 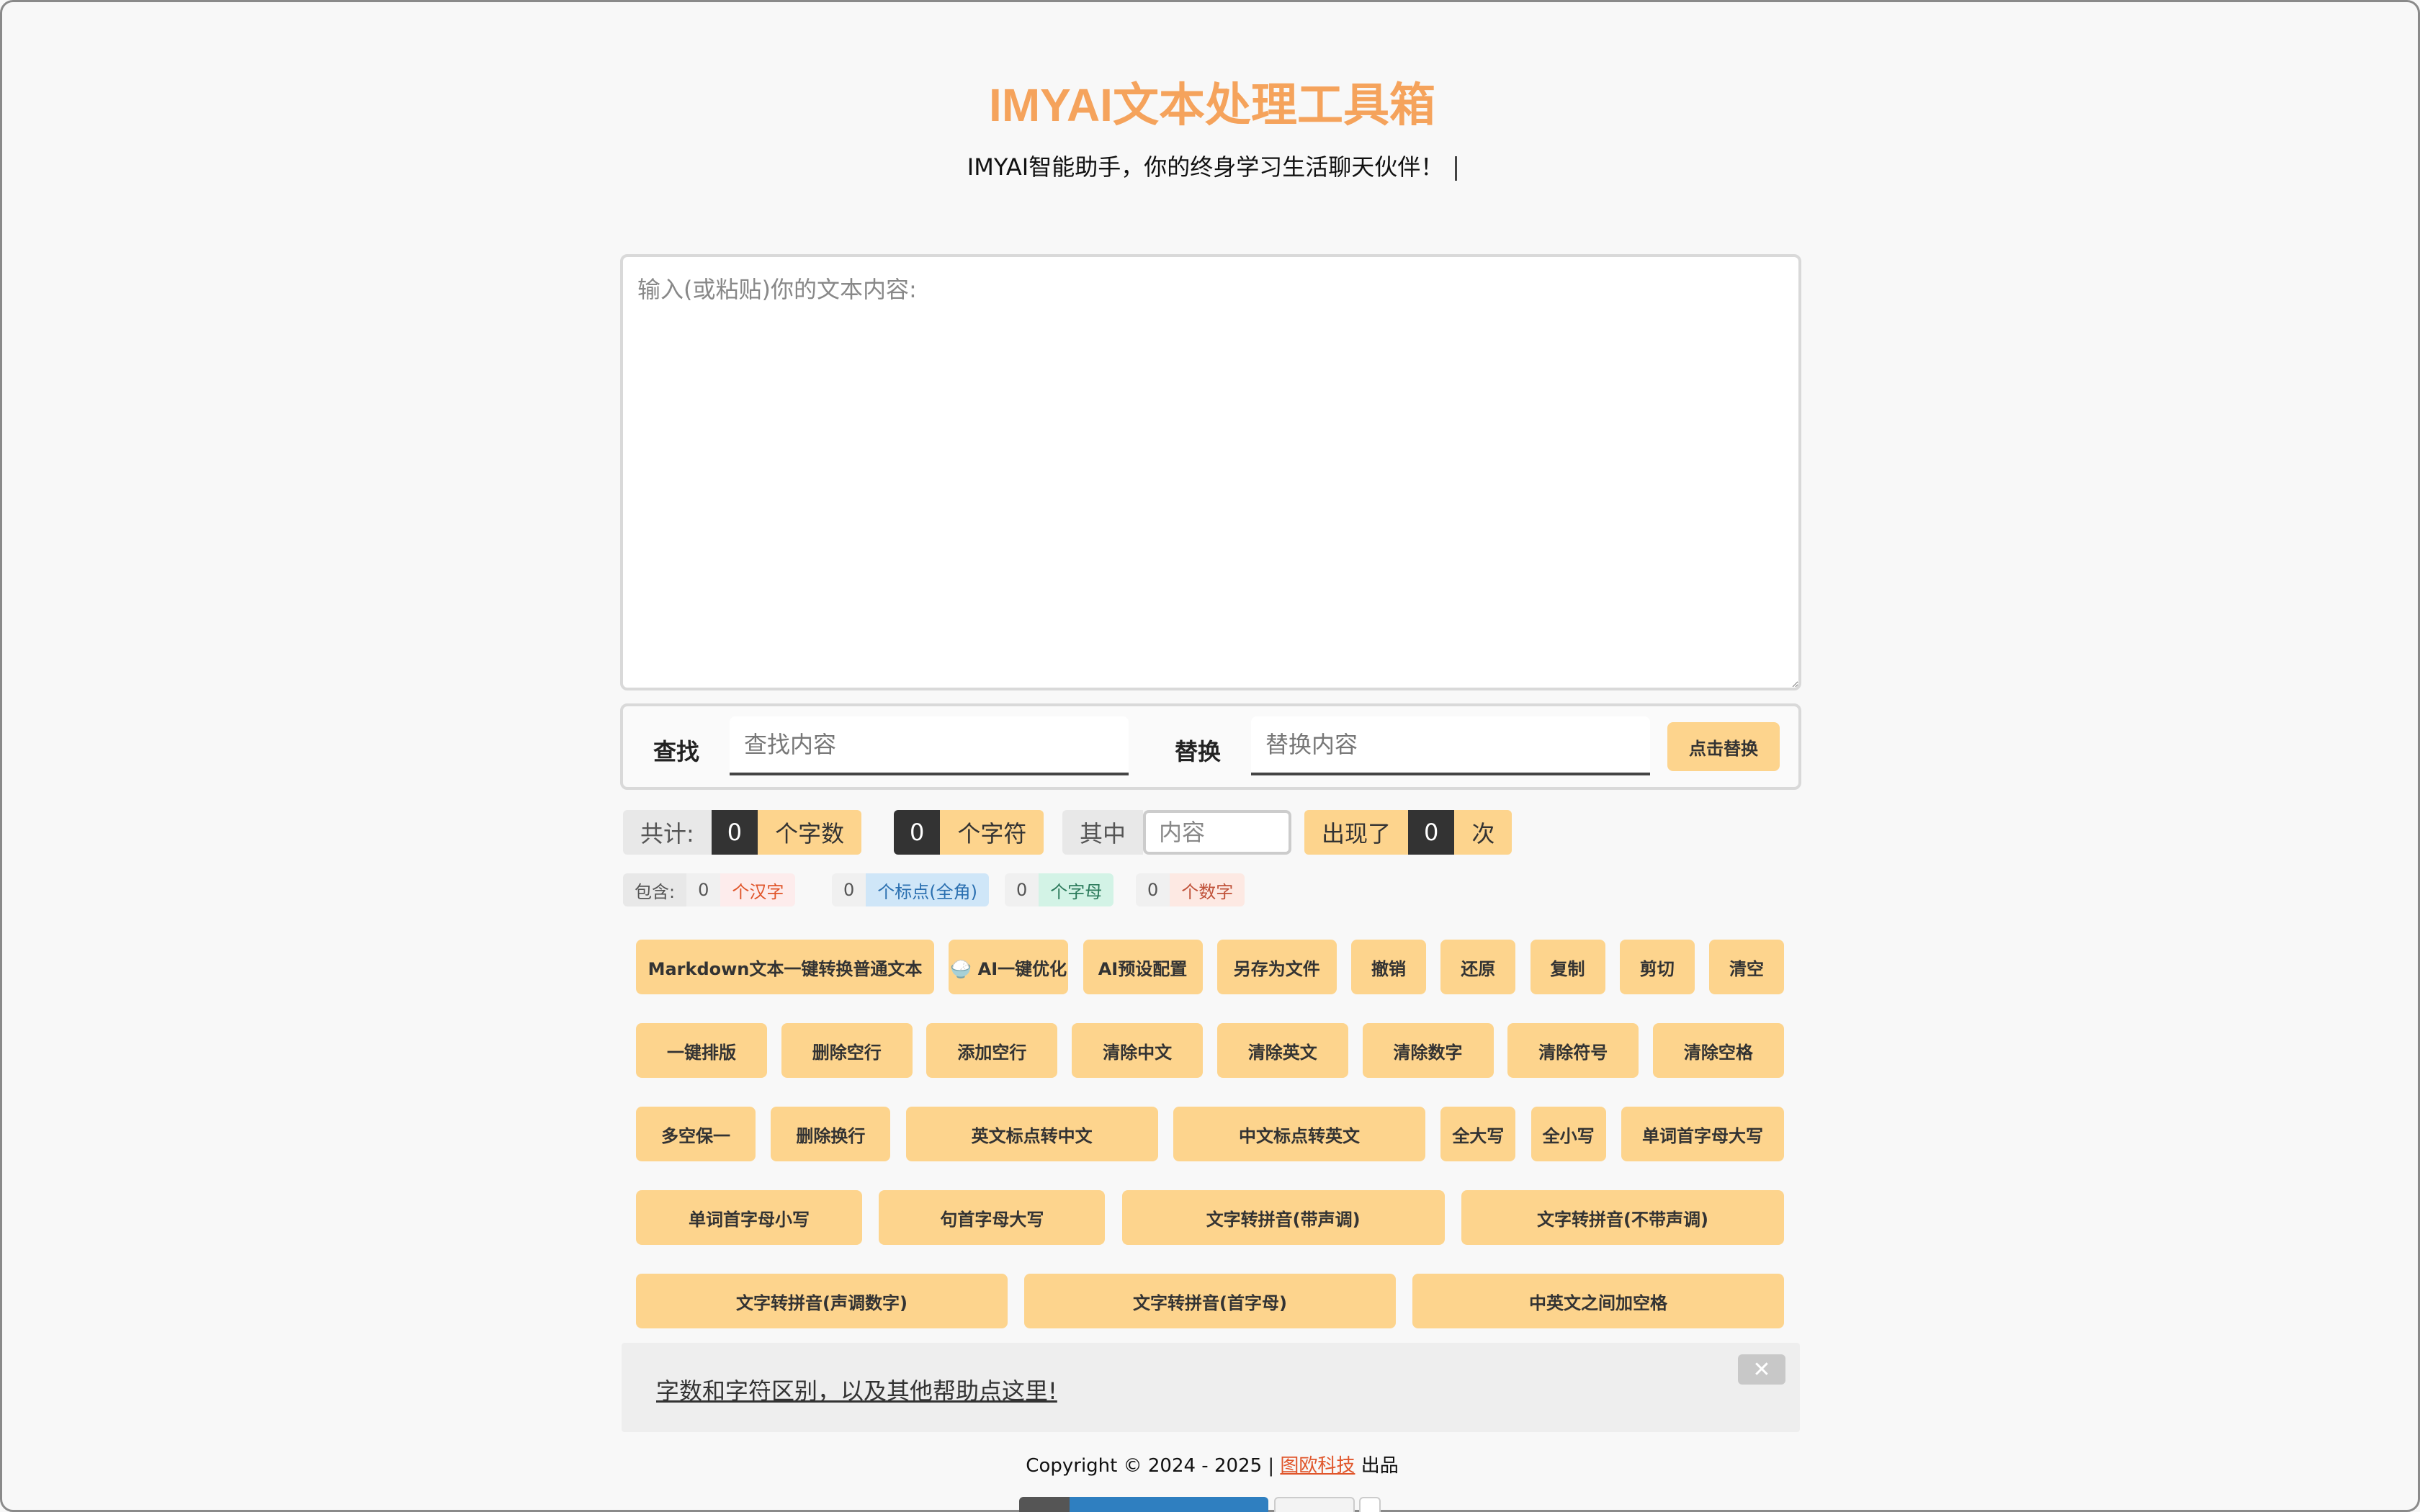 I want to click on digits-count: 0, so click(x=1153, y=889).